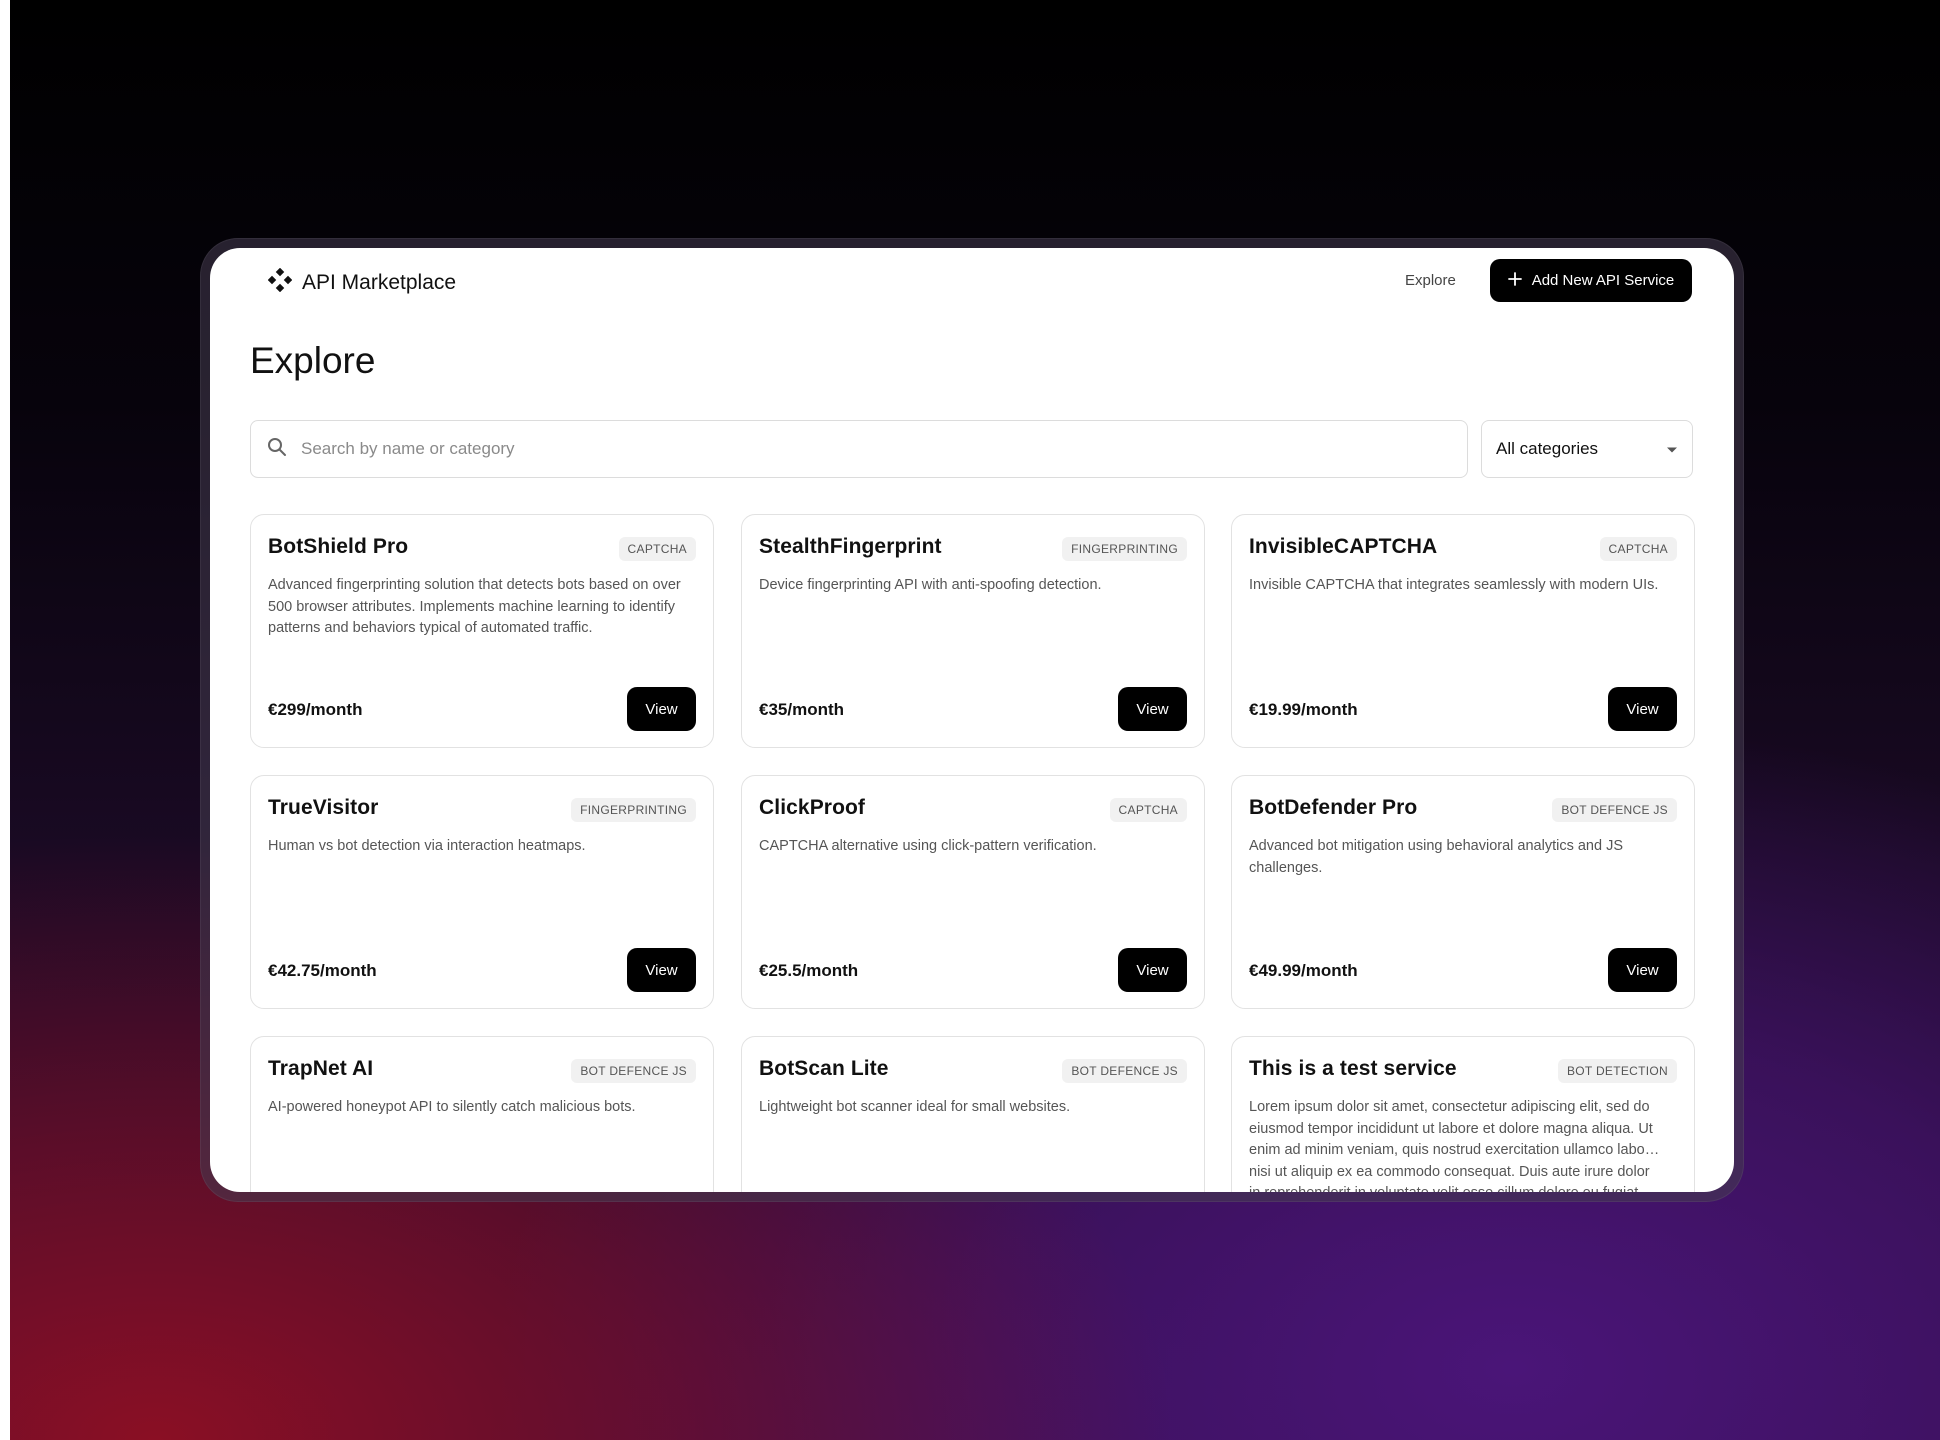 This screenshot has width=1940, height=1440. Describe the element at coordinates (1514, 280) in the screenshot. I see `plus-icon` at that location.